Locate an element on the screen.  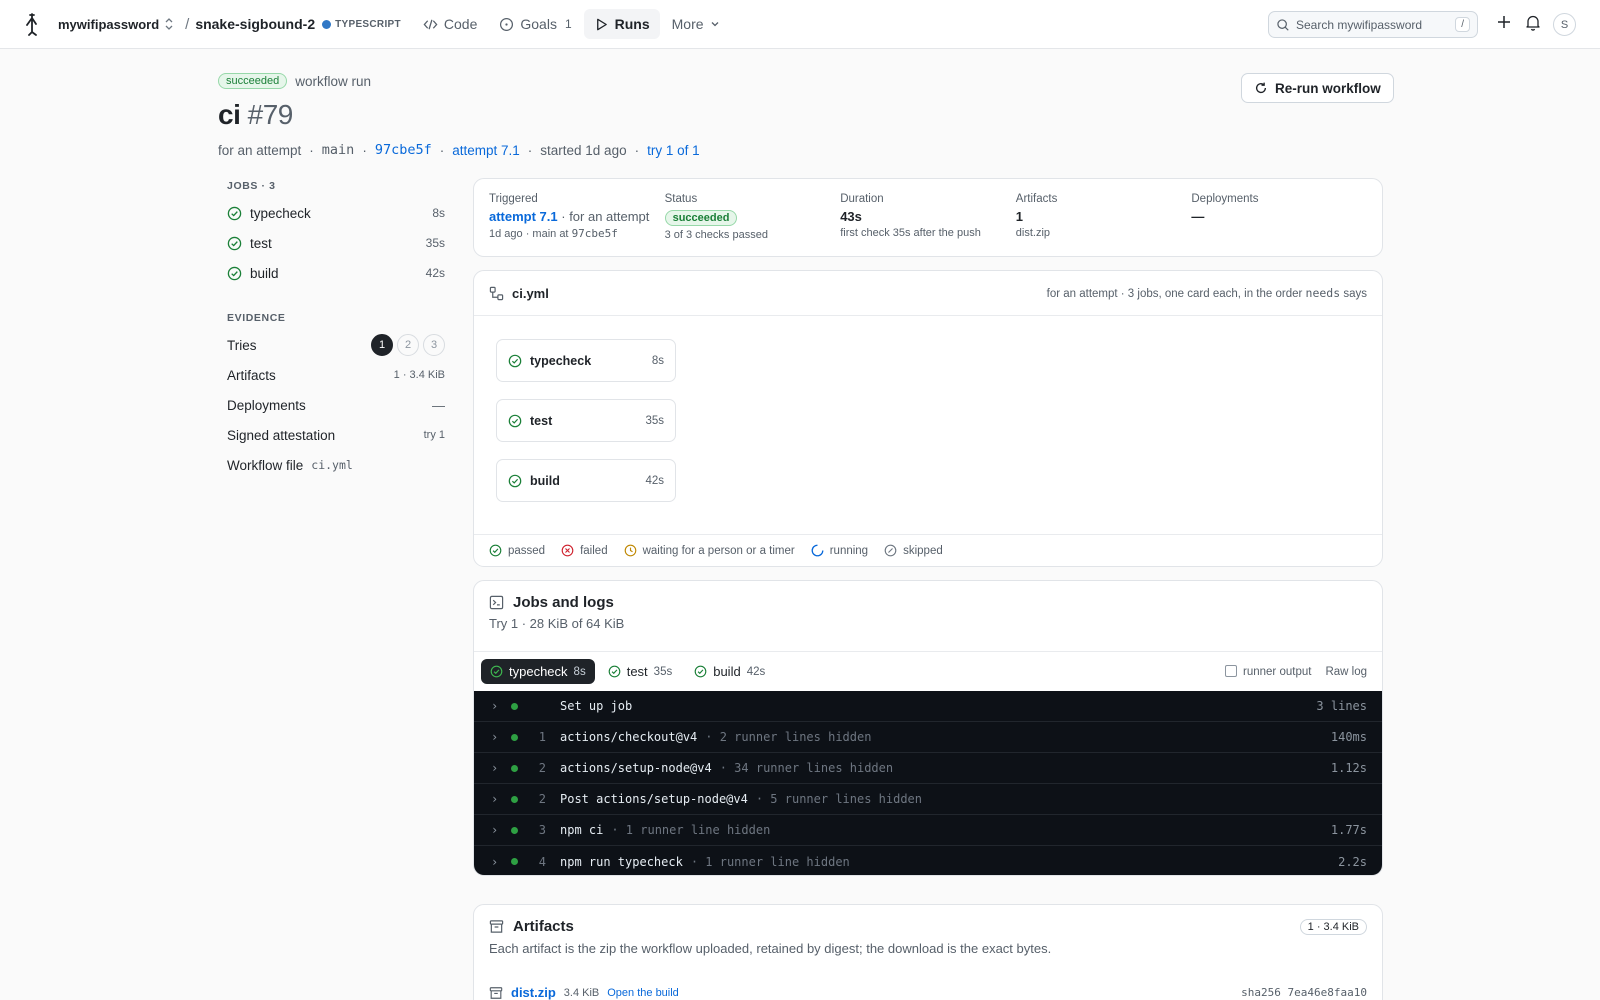
chevron-right-icon: › is located at coordinates (495, 799).